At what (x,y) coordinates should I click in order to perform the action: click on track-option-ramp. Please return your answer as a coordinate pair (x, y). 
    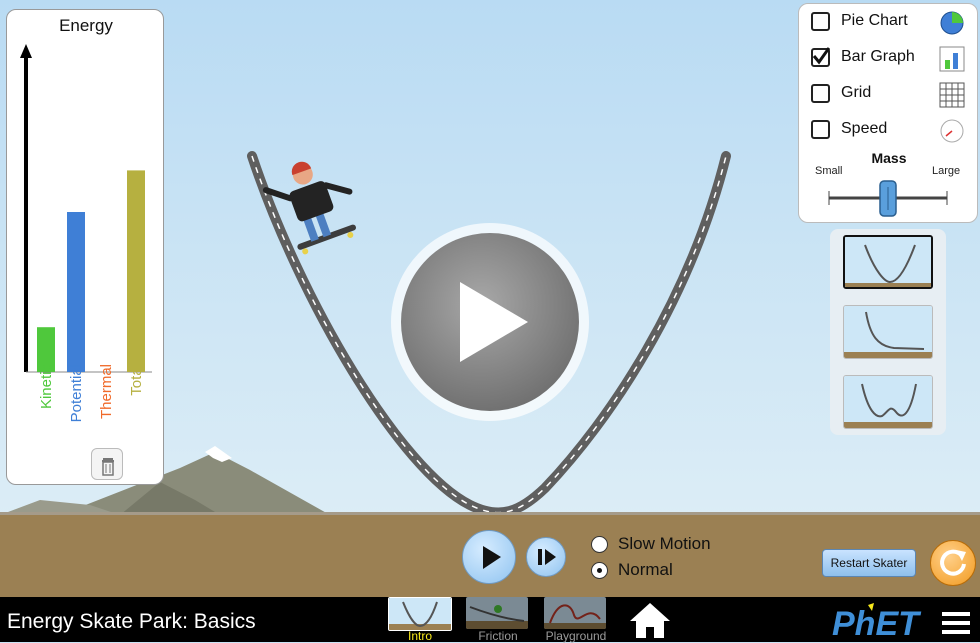
    Looking at the image, I should click on (888, 332).